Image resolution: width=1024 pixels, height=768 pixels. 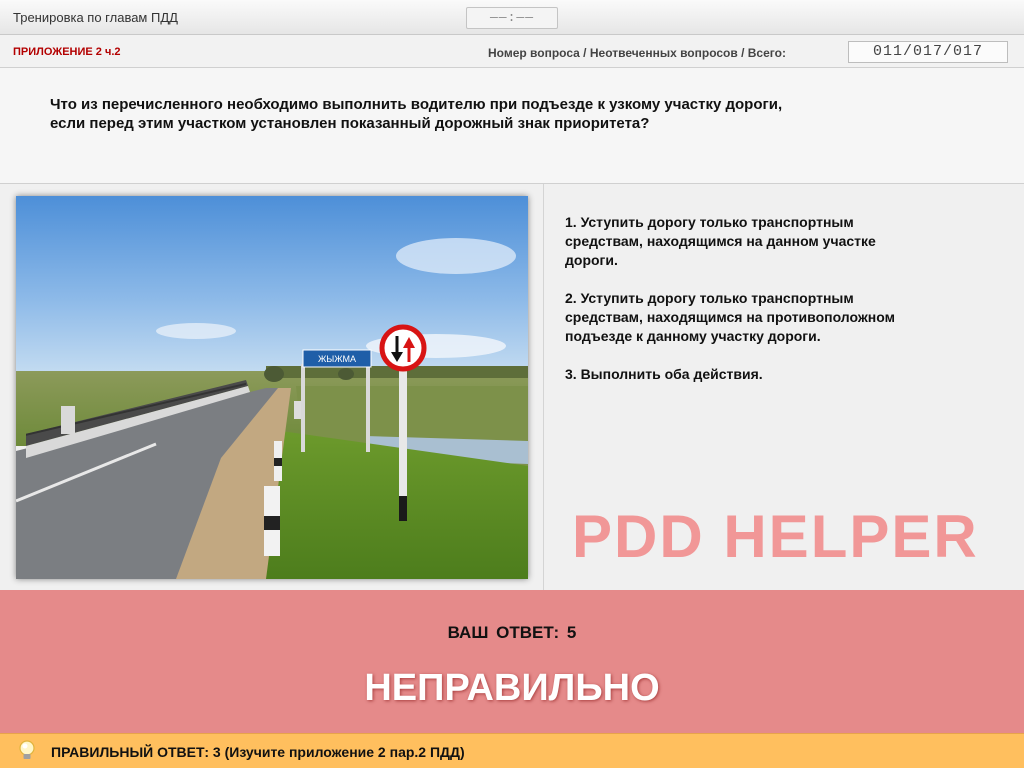 What do you see at coordinates (512, 688) in the screenshot?
I see `verdict-text: НЕПРАВИЛЬНО` at bounding box center [512, 688].